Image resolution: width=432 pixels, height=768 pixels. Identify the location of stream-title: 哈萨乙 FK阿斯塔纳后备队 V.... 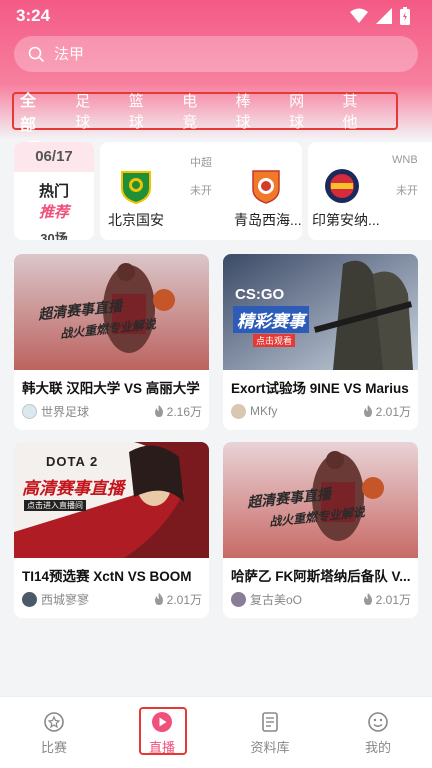
(321, 576).